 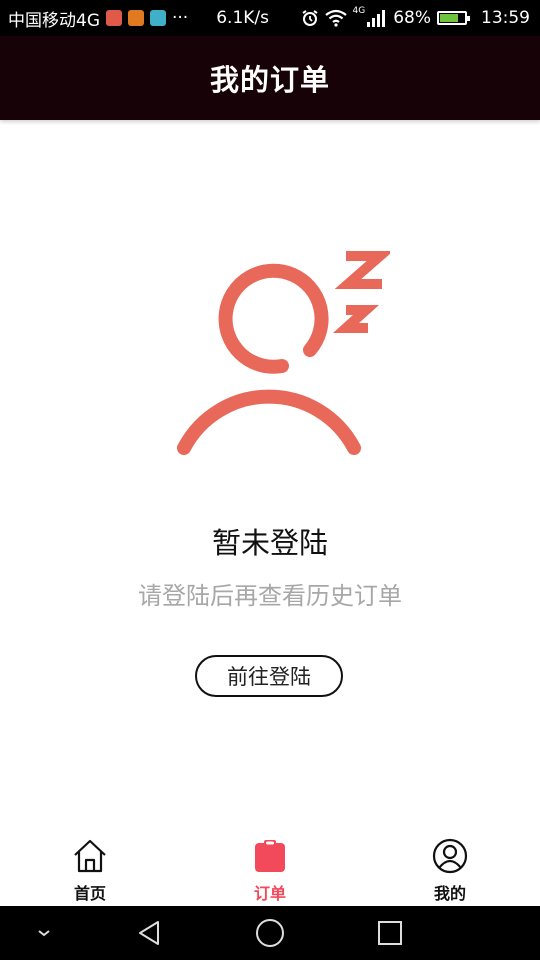 I want to click on empty-state-title: 暂未登陆, so click(x=269, y=543).